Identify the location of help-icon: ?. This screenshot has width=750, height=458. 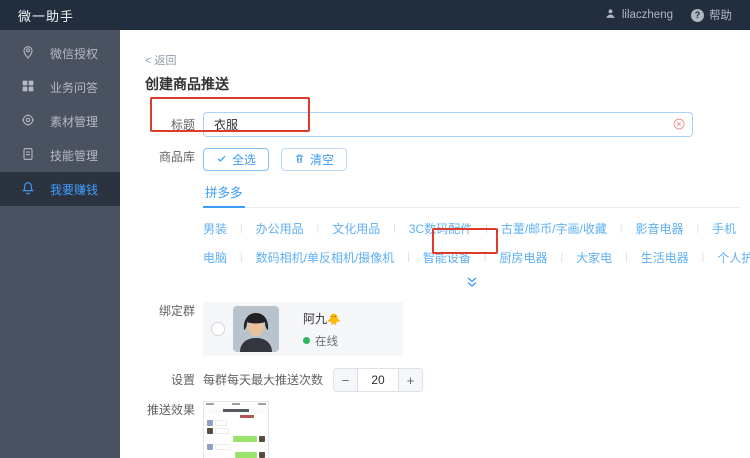
(697, 15).